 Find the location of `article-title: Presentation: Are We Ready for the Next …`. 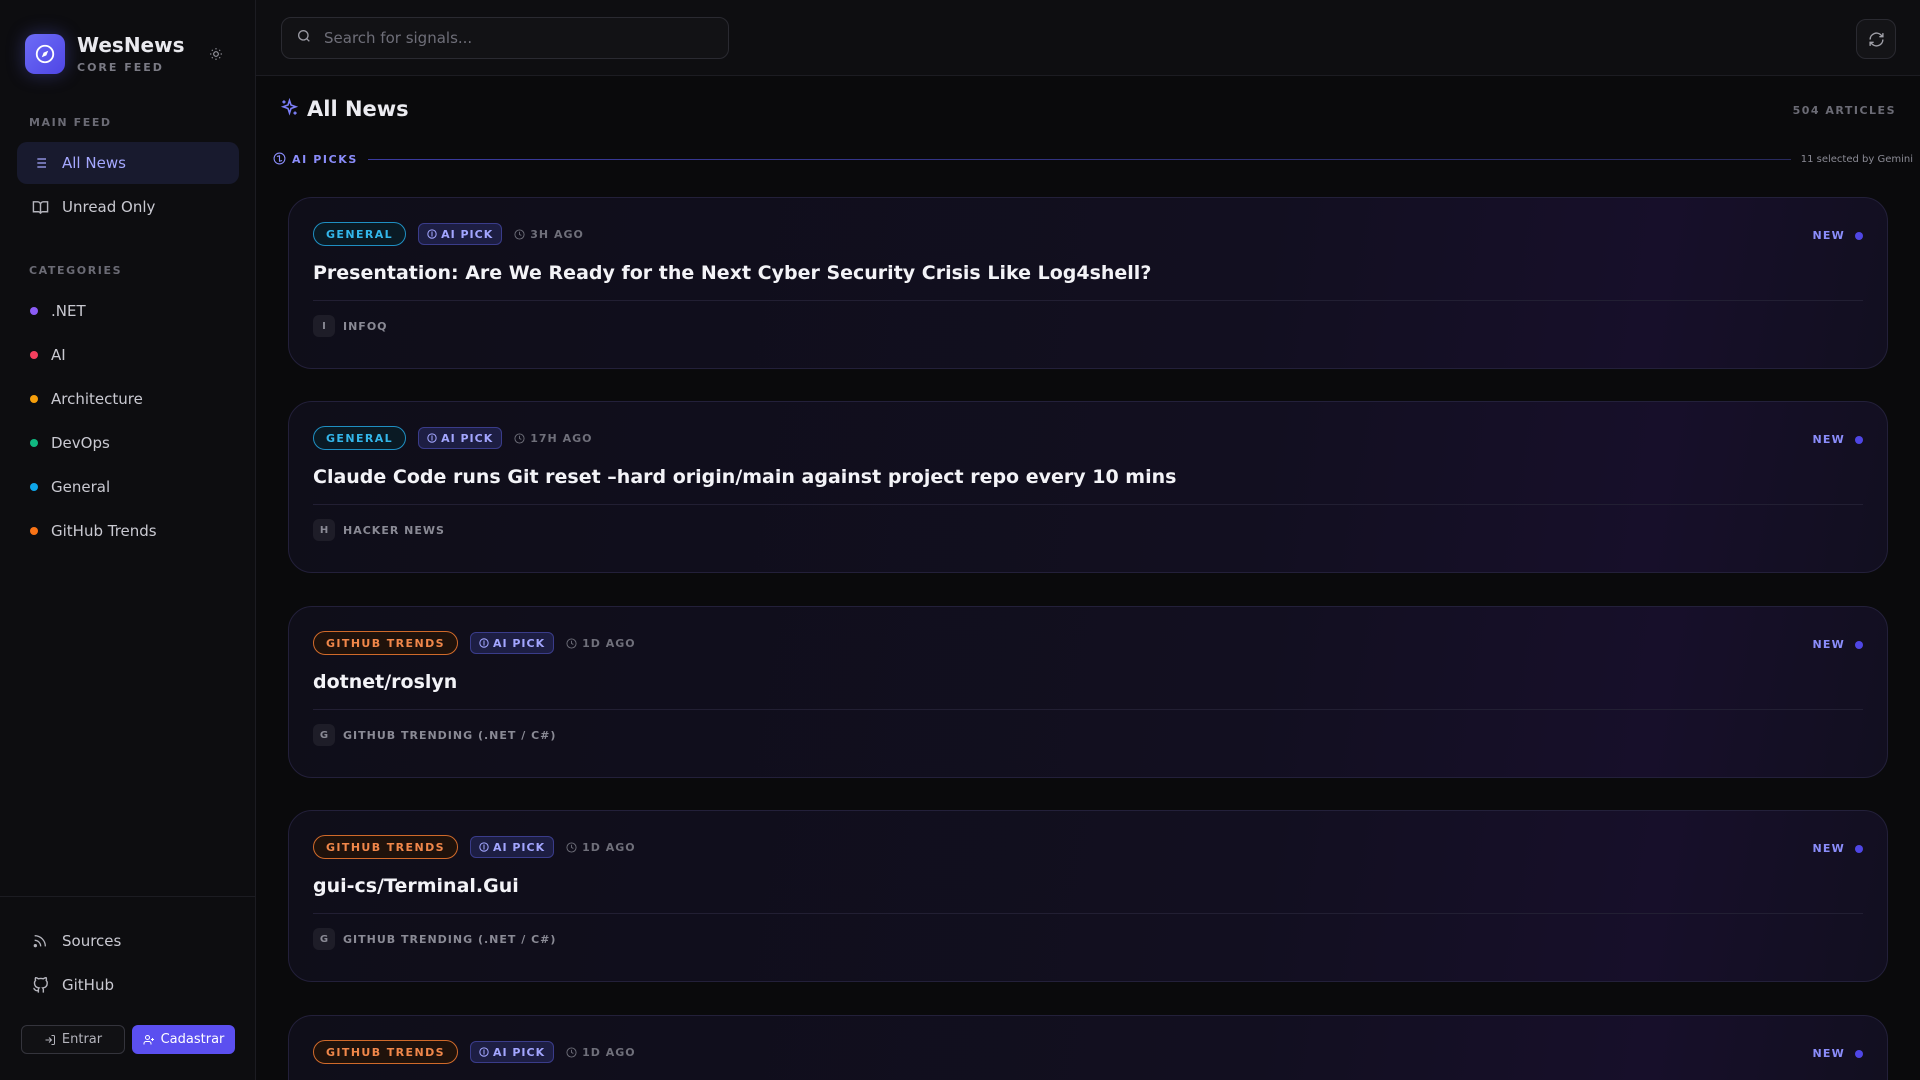

article-title: Presentation: Are We Ready for the Next … is located at coordinates (732, 273).